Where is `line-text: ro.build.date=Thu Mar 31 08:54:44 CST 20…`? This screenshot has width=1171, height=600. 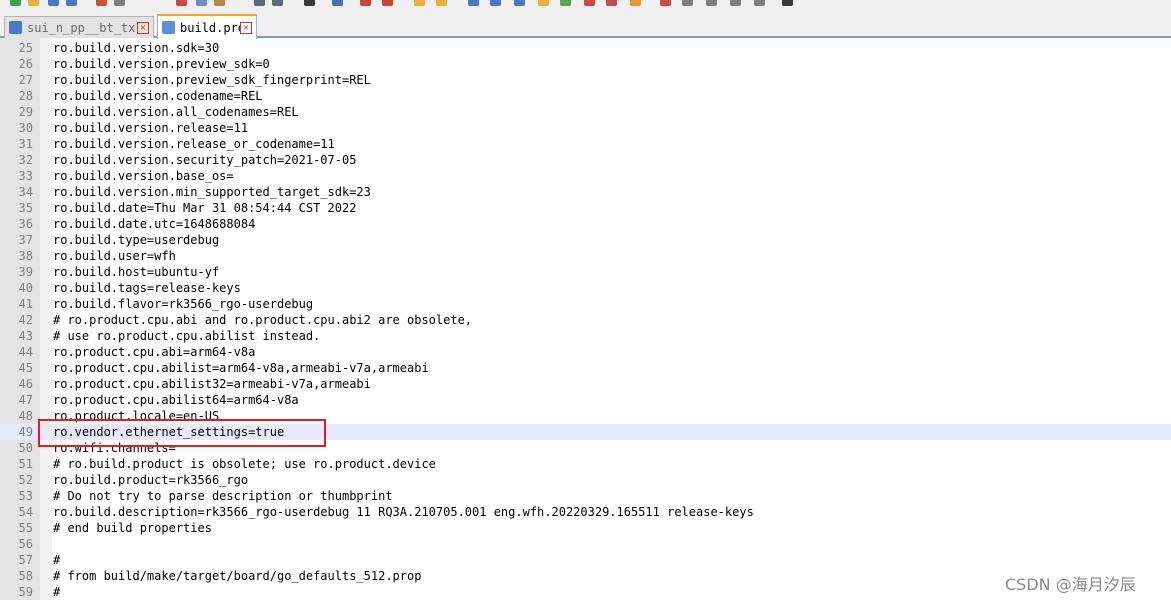
line-text: ro.build.date=Thu Mar 31 08:54:44 CST 20… is located at coordinates (204, 208).